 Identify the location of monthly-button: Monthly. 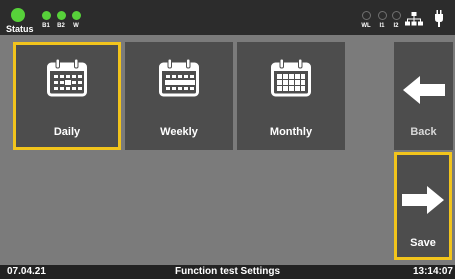
(291, 96).